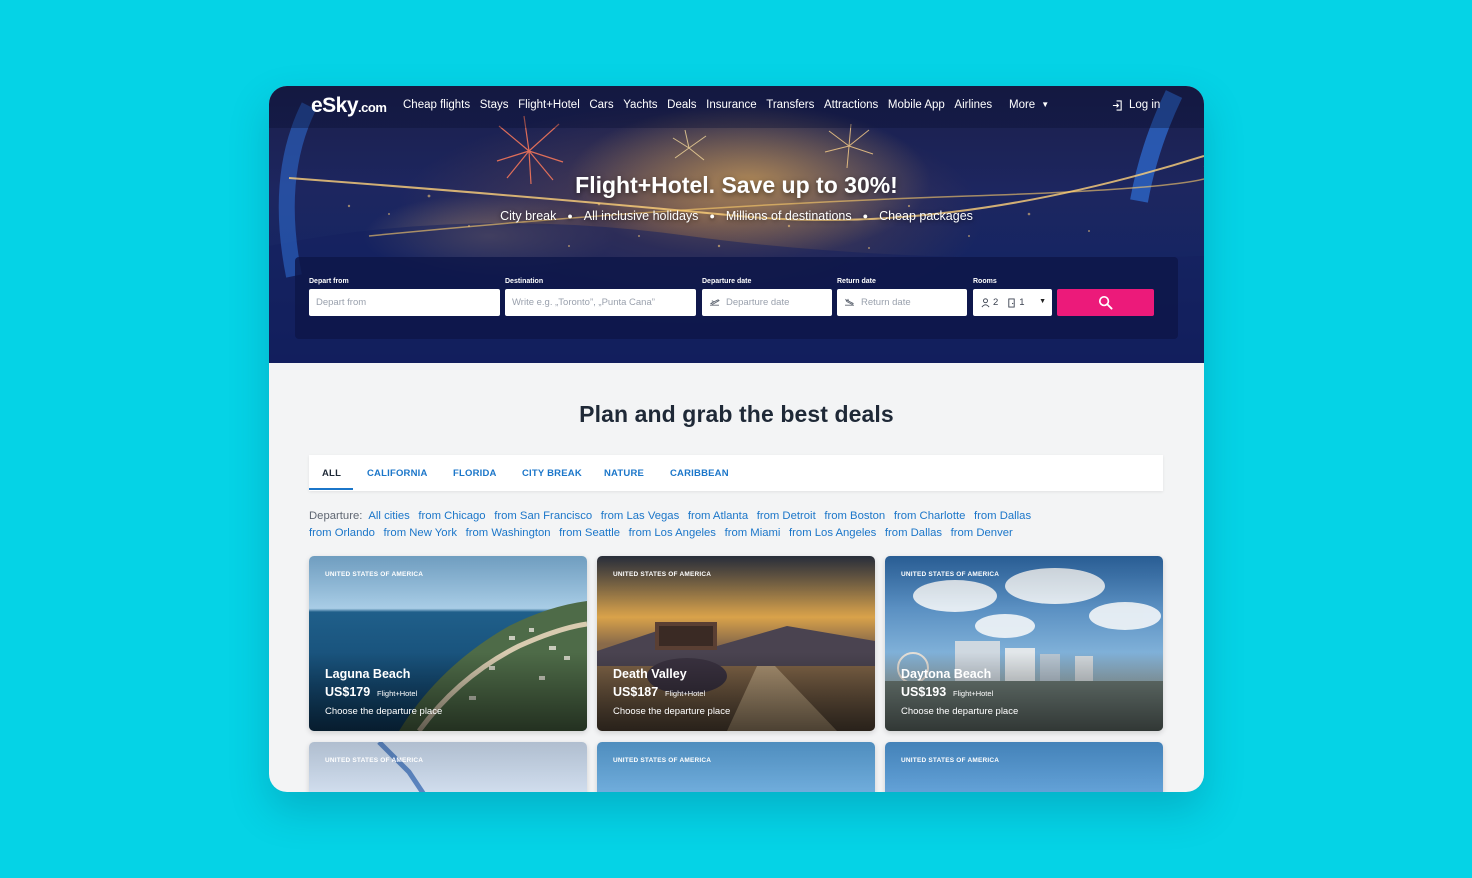  I want to click on rooms-count: 1, so click(1022, 302).